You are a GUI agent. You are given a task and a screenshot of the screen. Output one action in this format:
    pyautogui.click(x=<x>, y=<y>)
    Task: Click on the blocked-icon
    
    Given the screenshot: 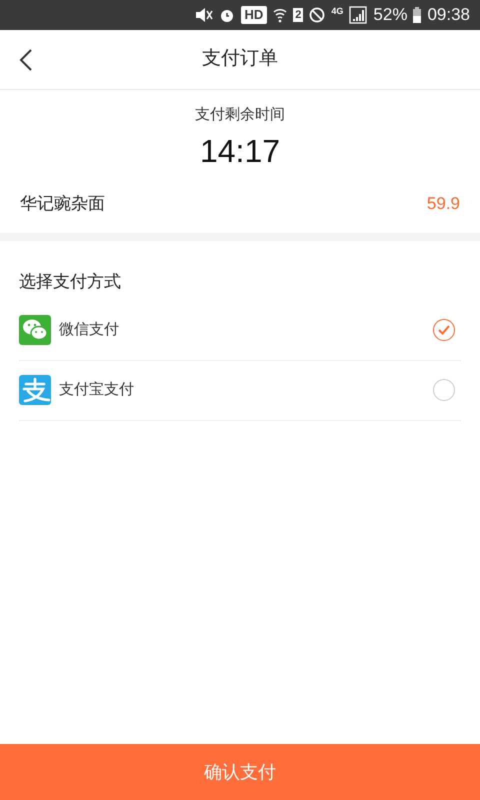 What is the action you would take?
    pyautogui.click(x=317, y=15)
    